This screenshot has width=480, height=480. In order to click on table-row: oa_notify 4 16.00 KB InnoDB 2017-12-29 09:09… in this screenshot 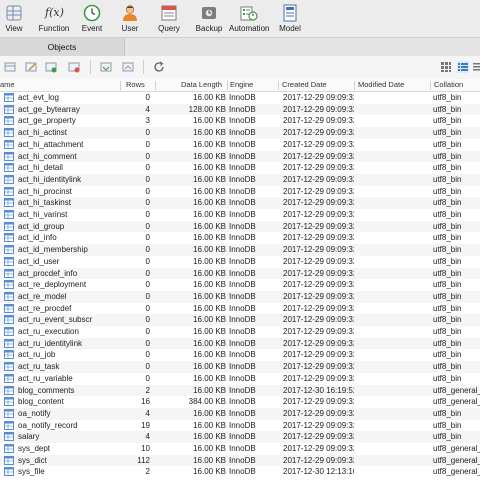, I will do `click(240, 413)`.